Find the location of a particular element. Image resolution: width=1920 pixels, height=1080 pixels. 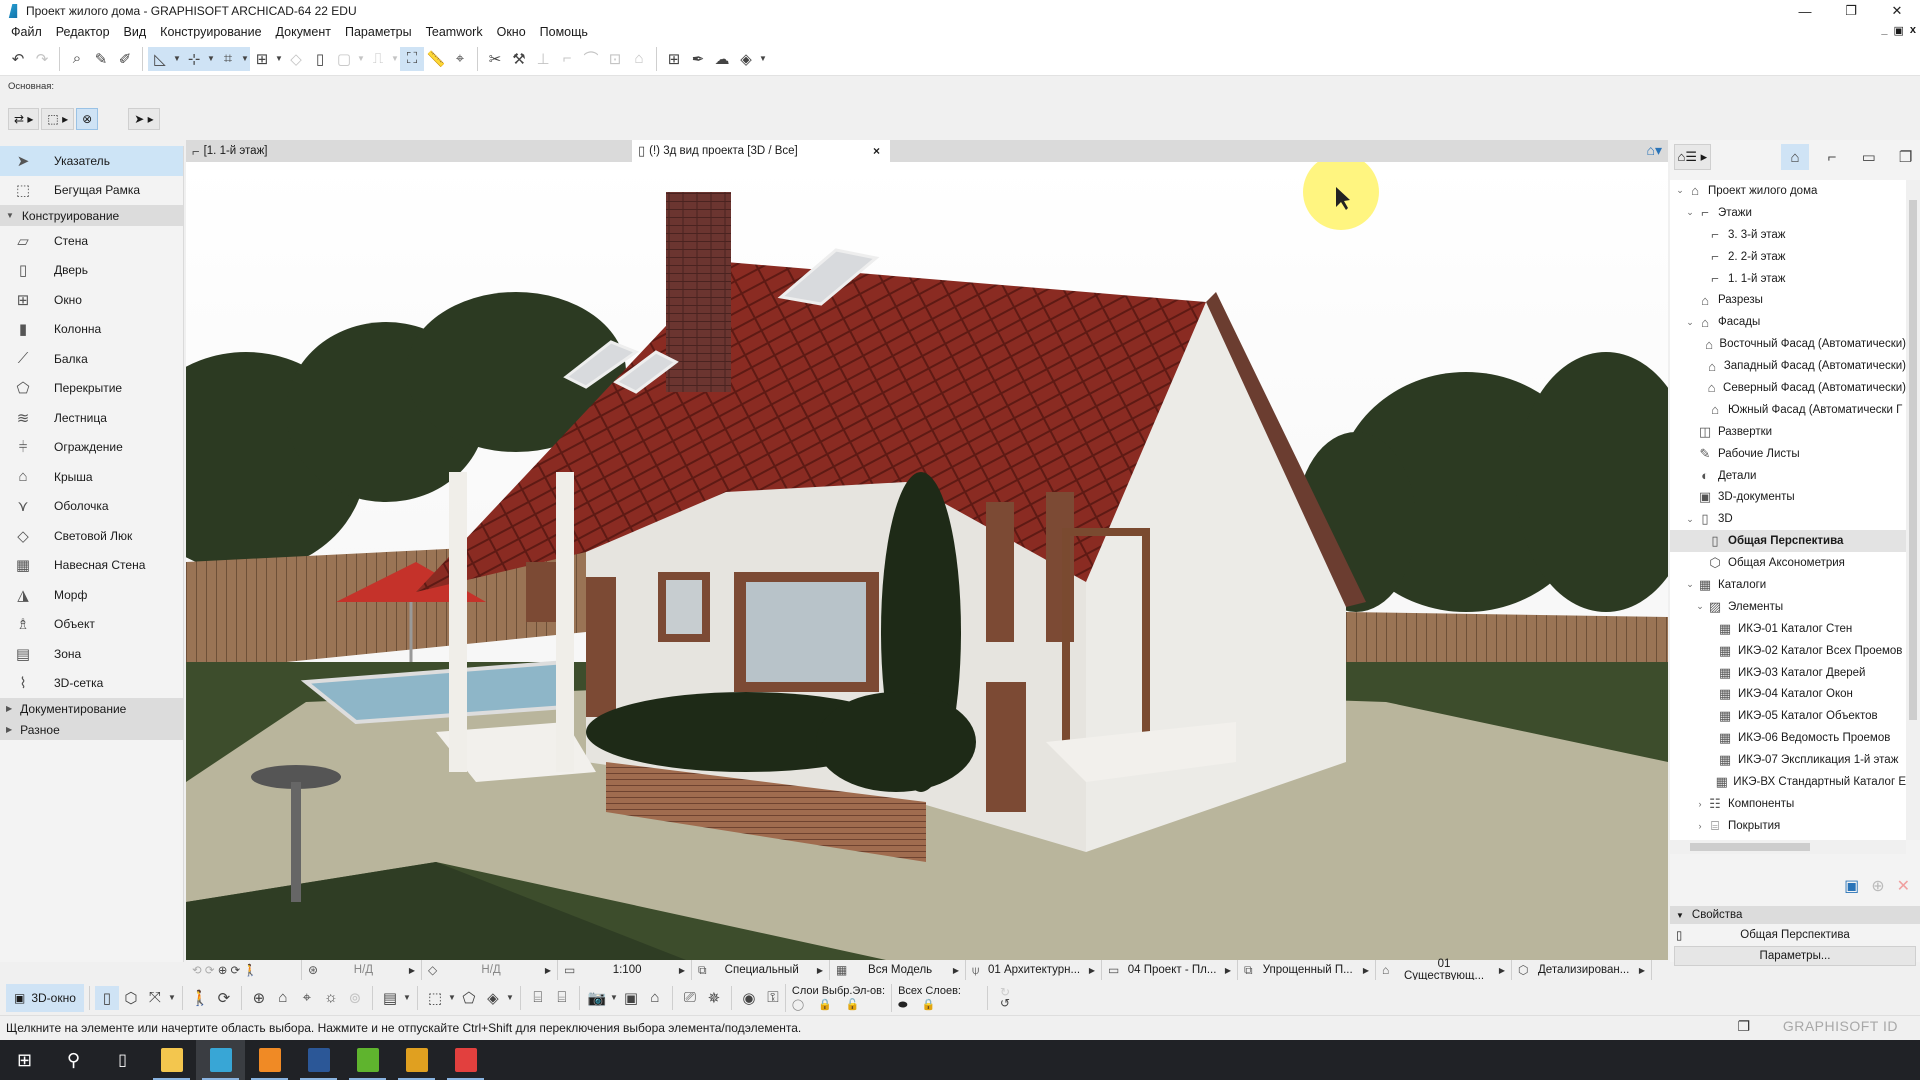

selection-method-button: ⇄ ▸ is located at coordinates (24, 119).